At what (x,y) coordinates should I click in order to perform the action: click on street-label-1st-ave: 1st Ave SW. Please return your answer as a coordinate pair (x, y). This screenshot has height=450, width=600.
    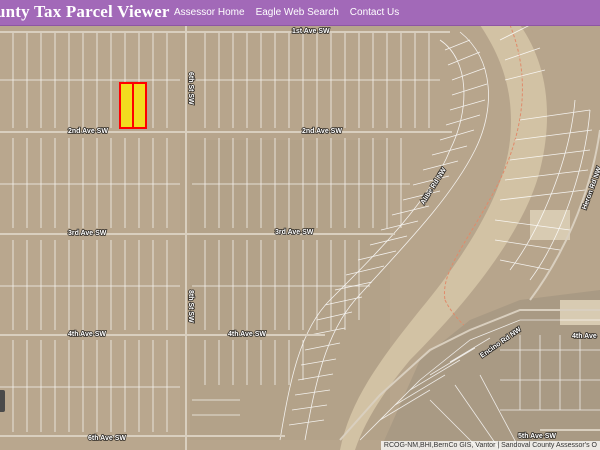
    Looking at the image, I should click on (311, 31).